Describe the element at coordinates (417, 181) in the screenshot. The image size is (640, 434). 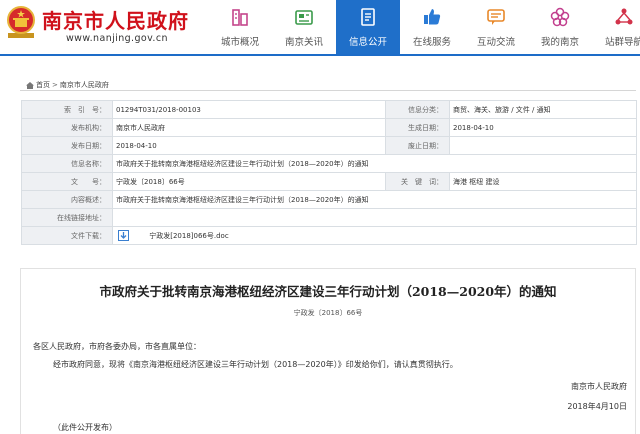
I see `keywords-label: 关 键 词：` at that location.